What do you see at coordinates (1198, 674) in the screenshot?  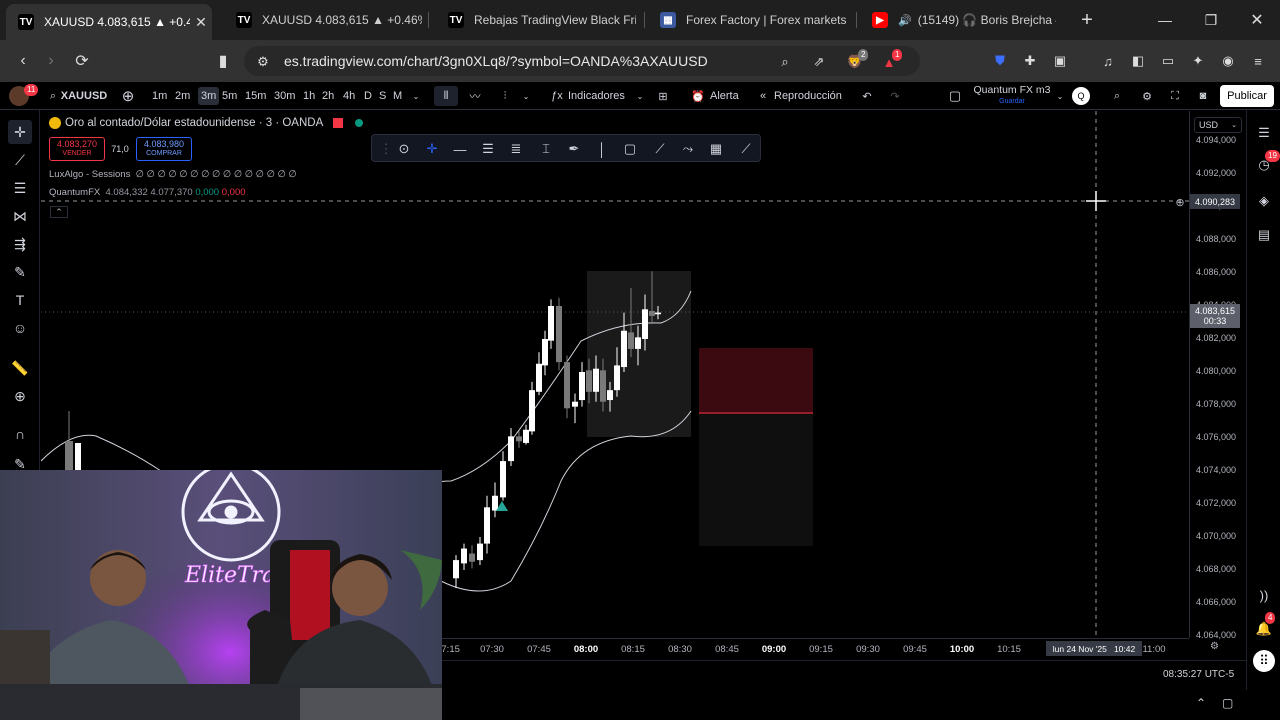 I see `timezone-clock: 08:35:27 UTC-5` at bounding box center [1198, 674].